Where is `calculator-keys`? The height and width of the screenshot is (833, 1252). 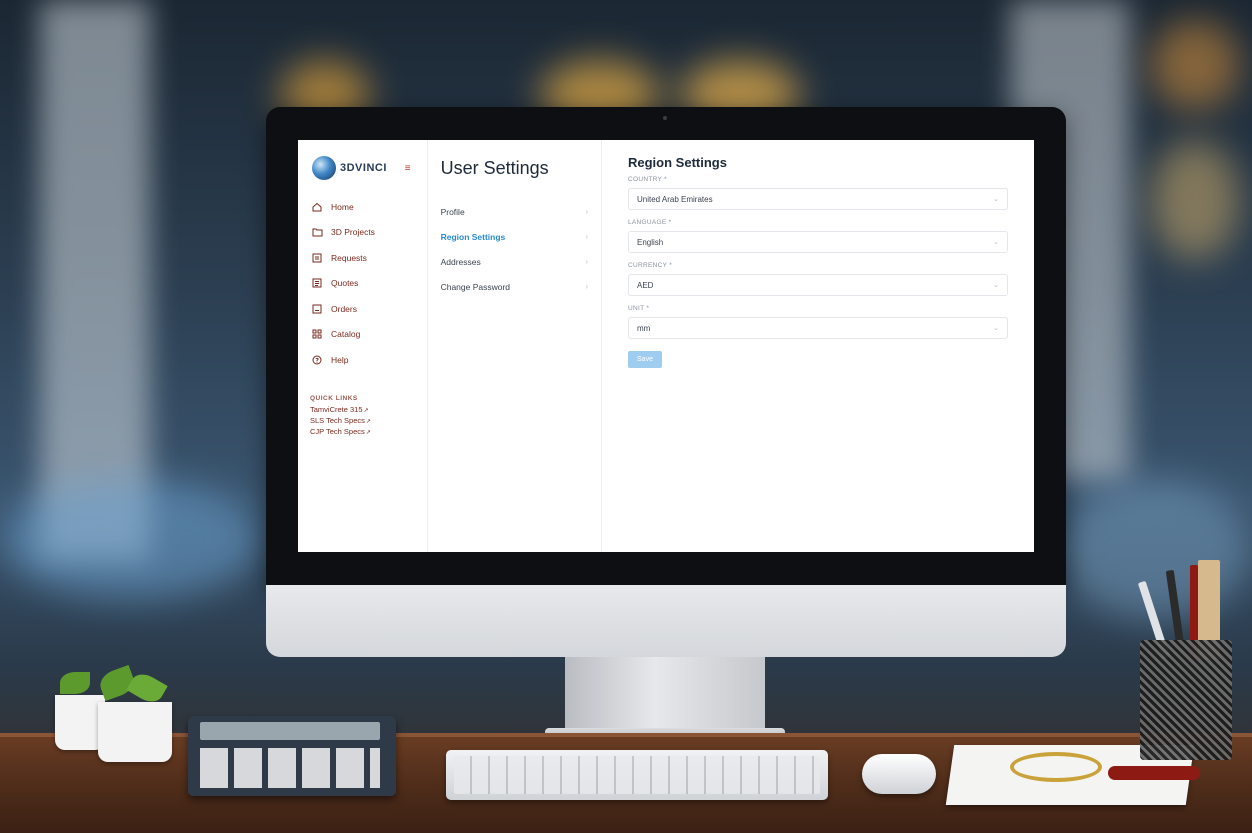 calculator-keys is located at coordinates (290, 768).